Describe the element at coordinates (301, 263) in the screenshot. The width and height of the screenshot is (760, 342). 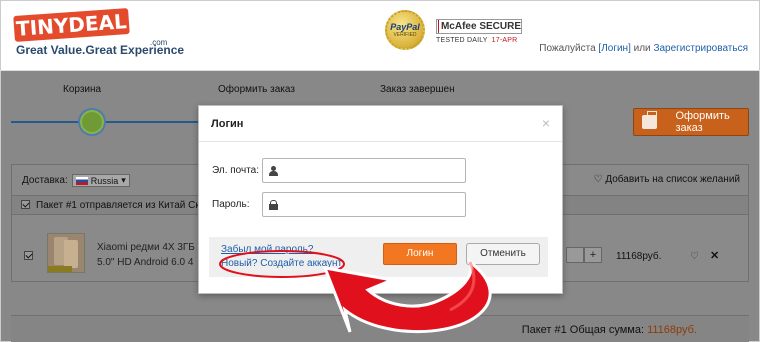
I see `create-account-link: Создайте аккаунт` at that location.